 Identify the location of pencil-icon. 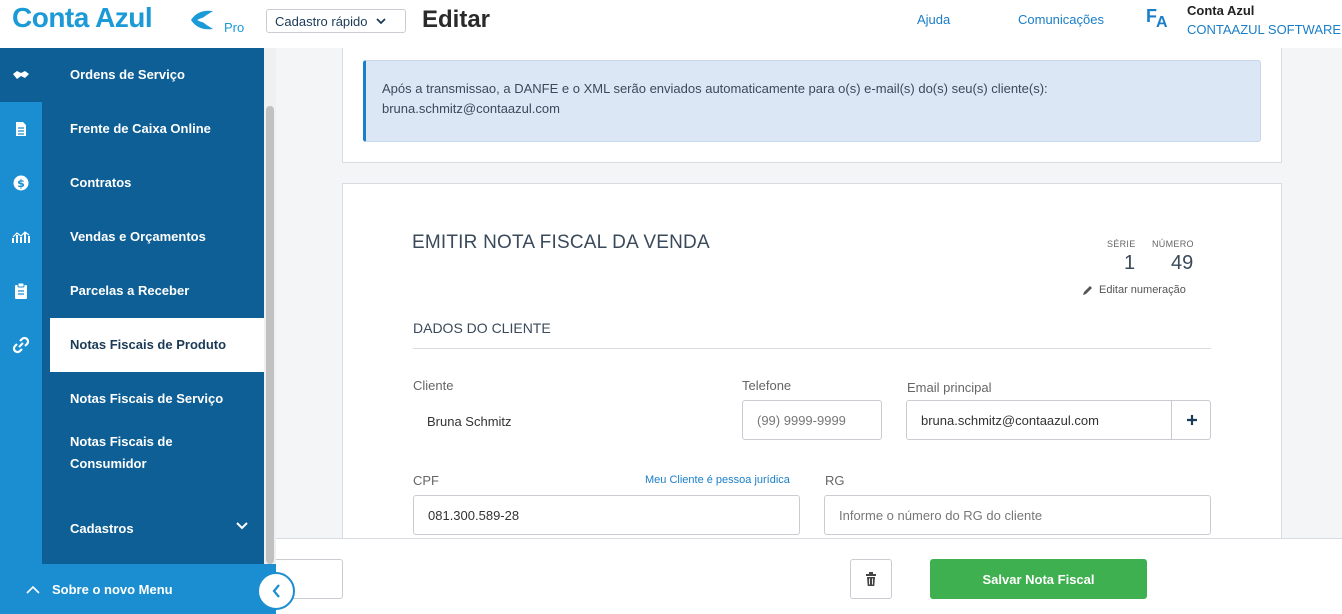
(1087, 290).